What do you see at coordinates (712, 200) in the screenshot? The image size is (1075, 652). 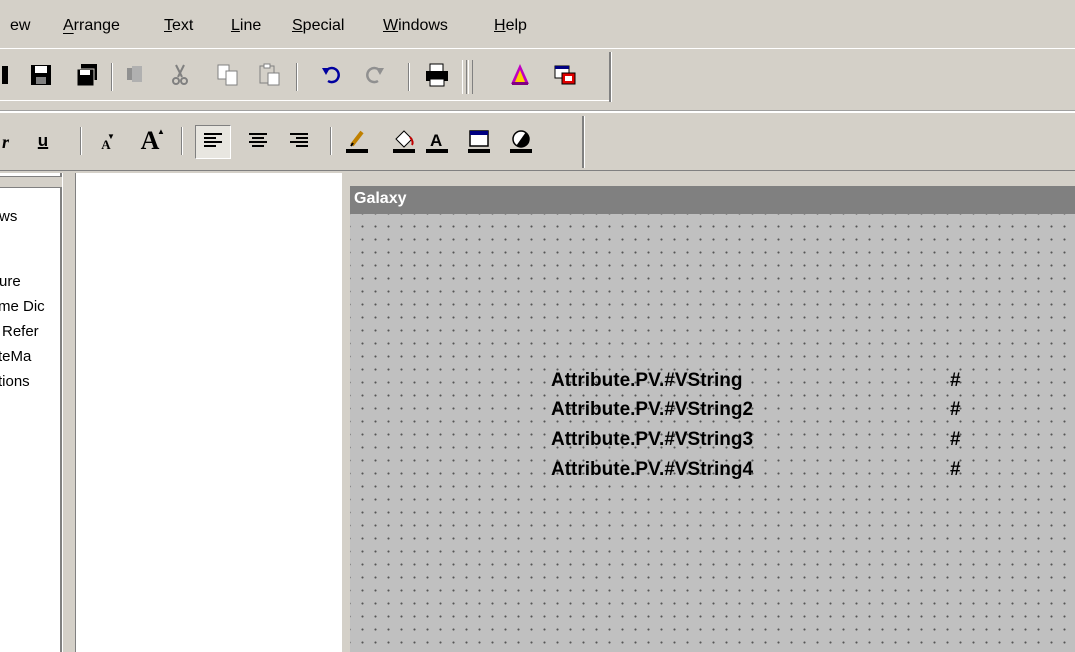 I see `galaxy-title-bar: Galaxy` at bounding box center [712, 200].